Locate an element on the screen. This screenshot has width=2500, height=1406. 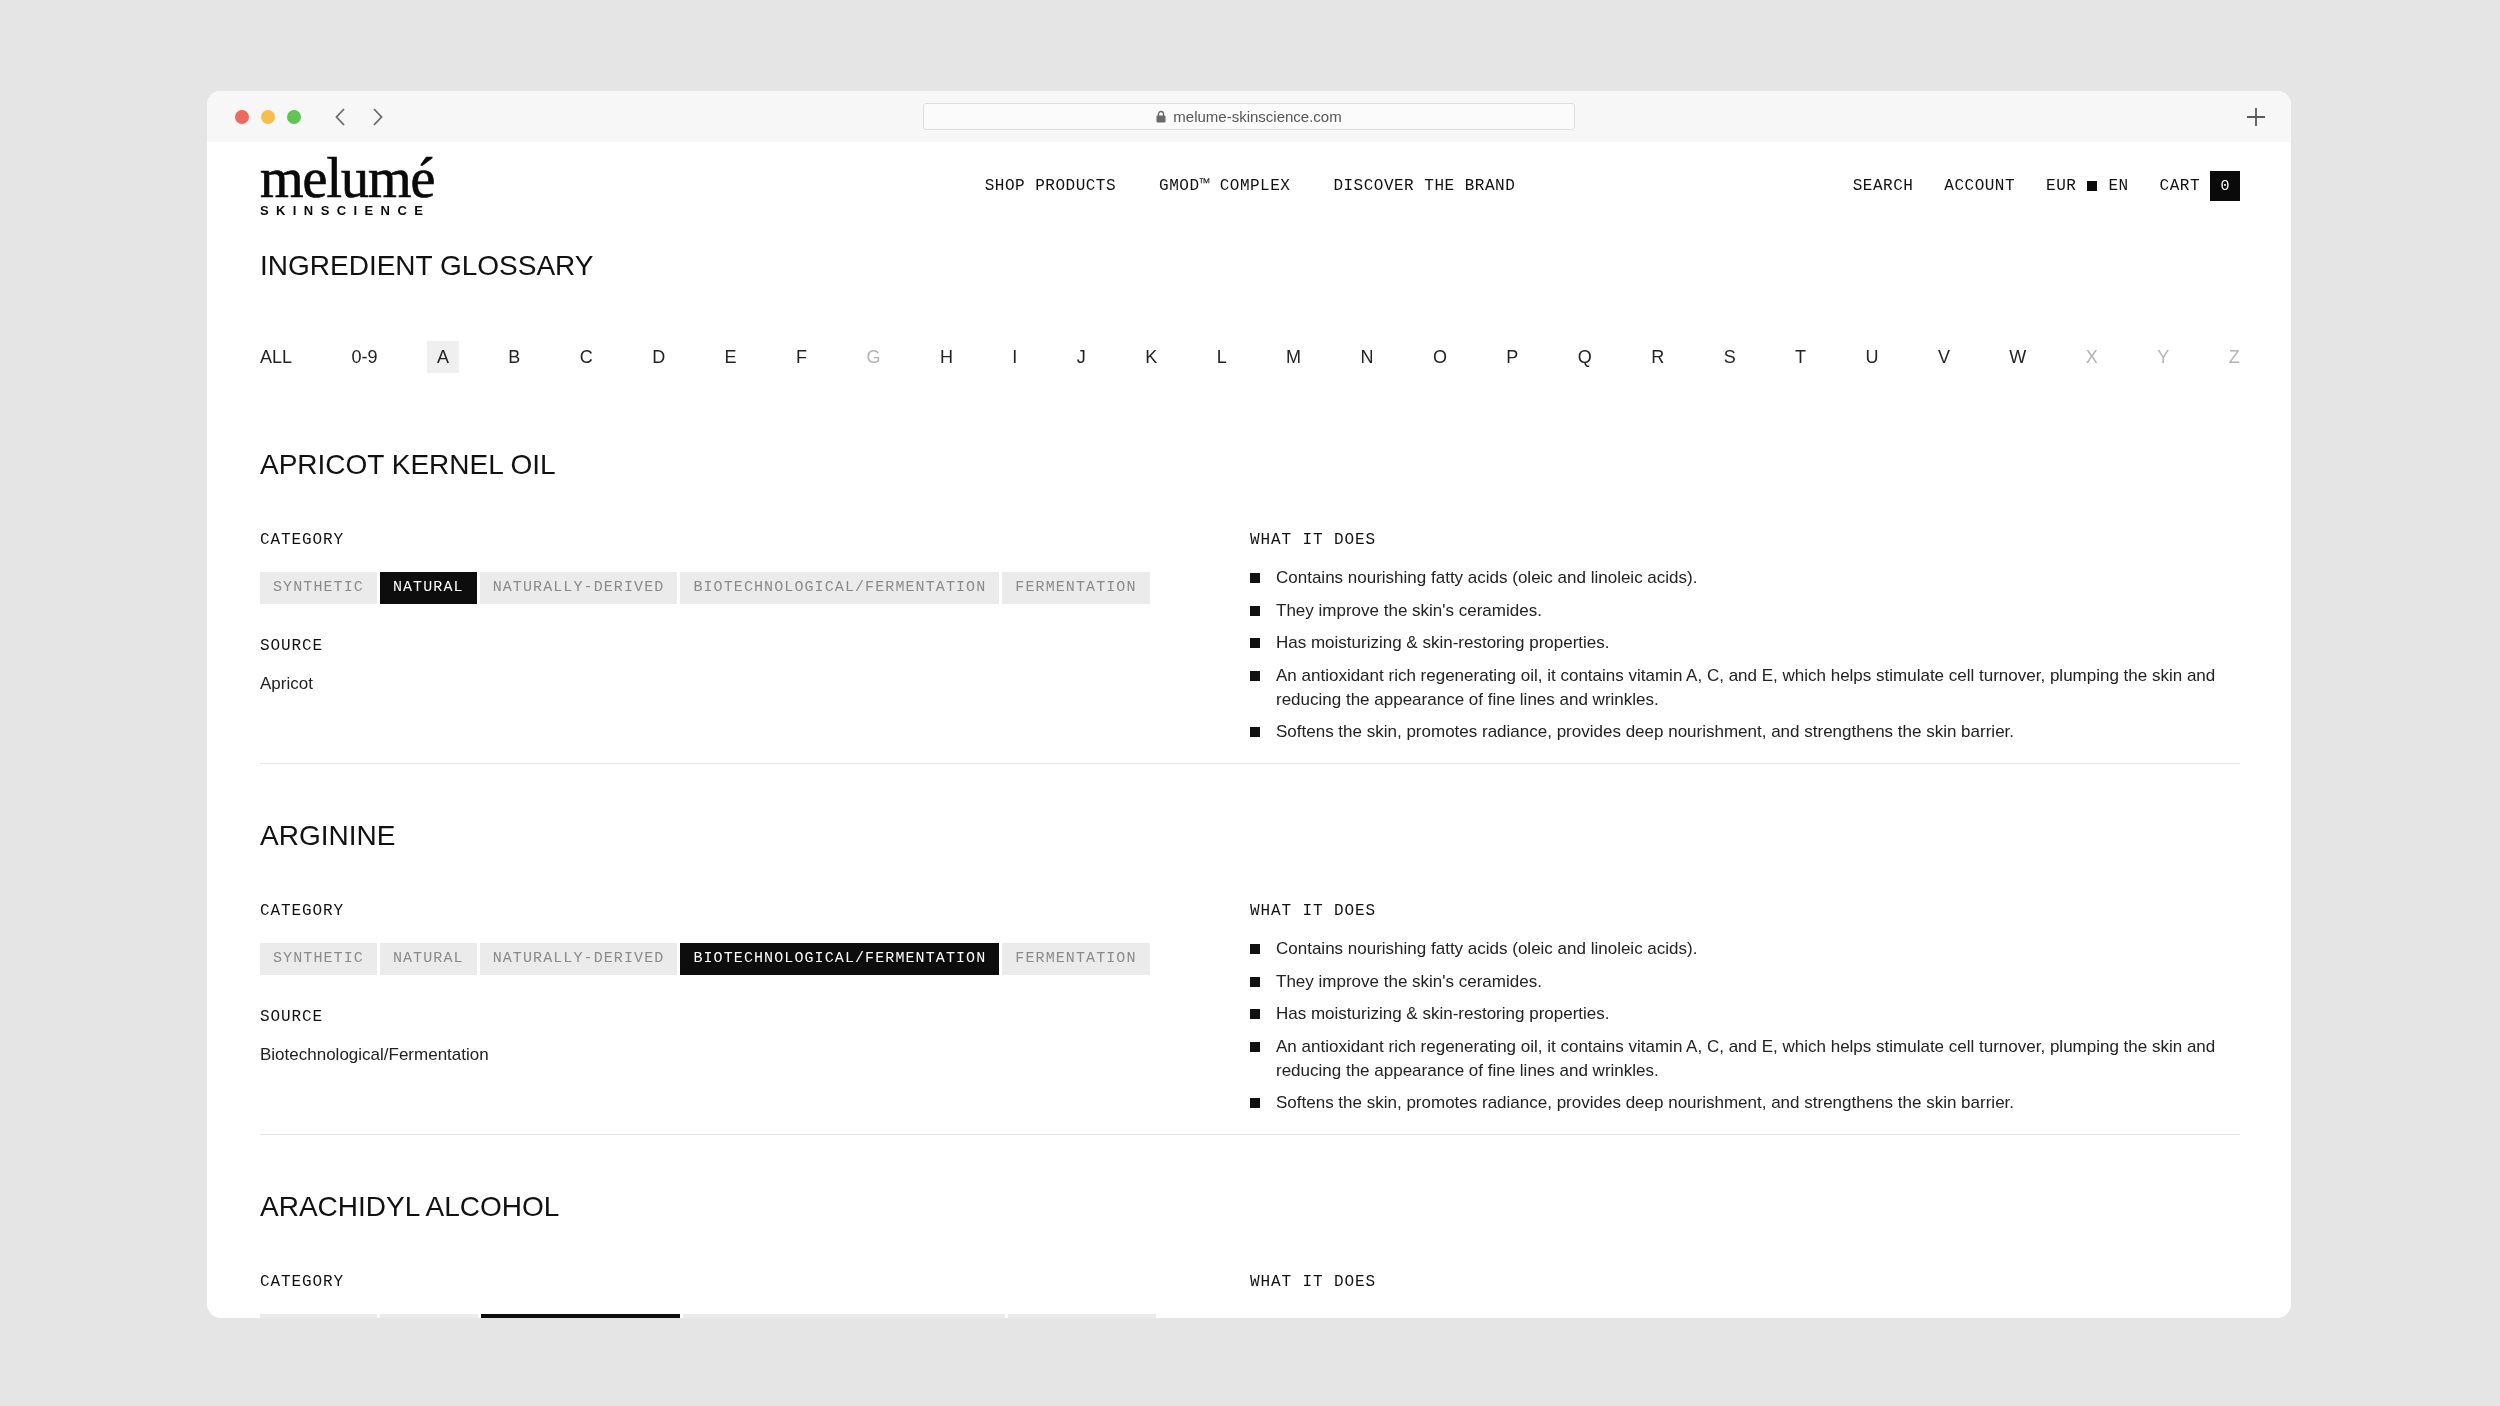
letter-filter: W is located at coordinates (2018, 357).